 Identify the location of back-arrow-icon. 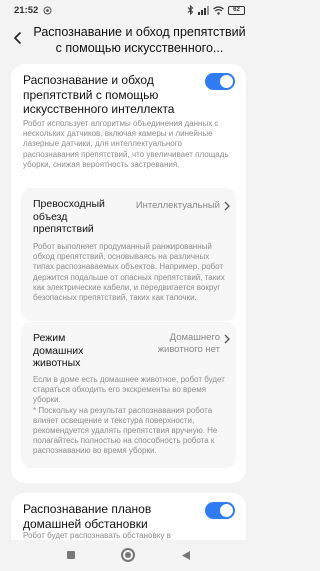
(18, 38).